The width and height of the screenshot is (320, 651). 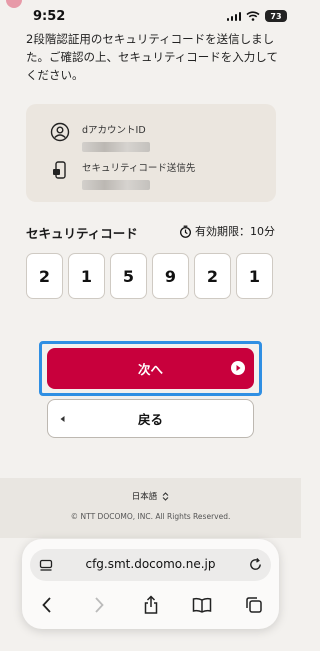 What do you see at coordinates (235, 231) in the screenshot?
I see `expiry-text: 有効期限：10分` at bounding box center [235, 231].